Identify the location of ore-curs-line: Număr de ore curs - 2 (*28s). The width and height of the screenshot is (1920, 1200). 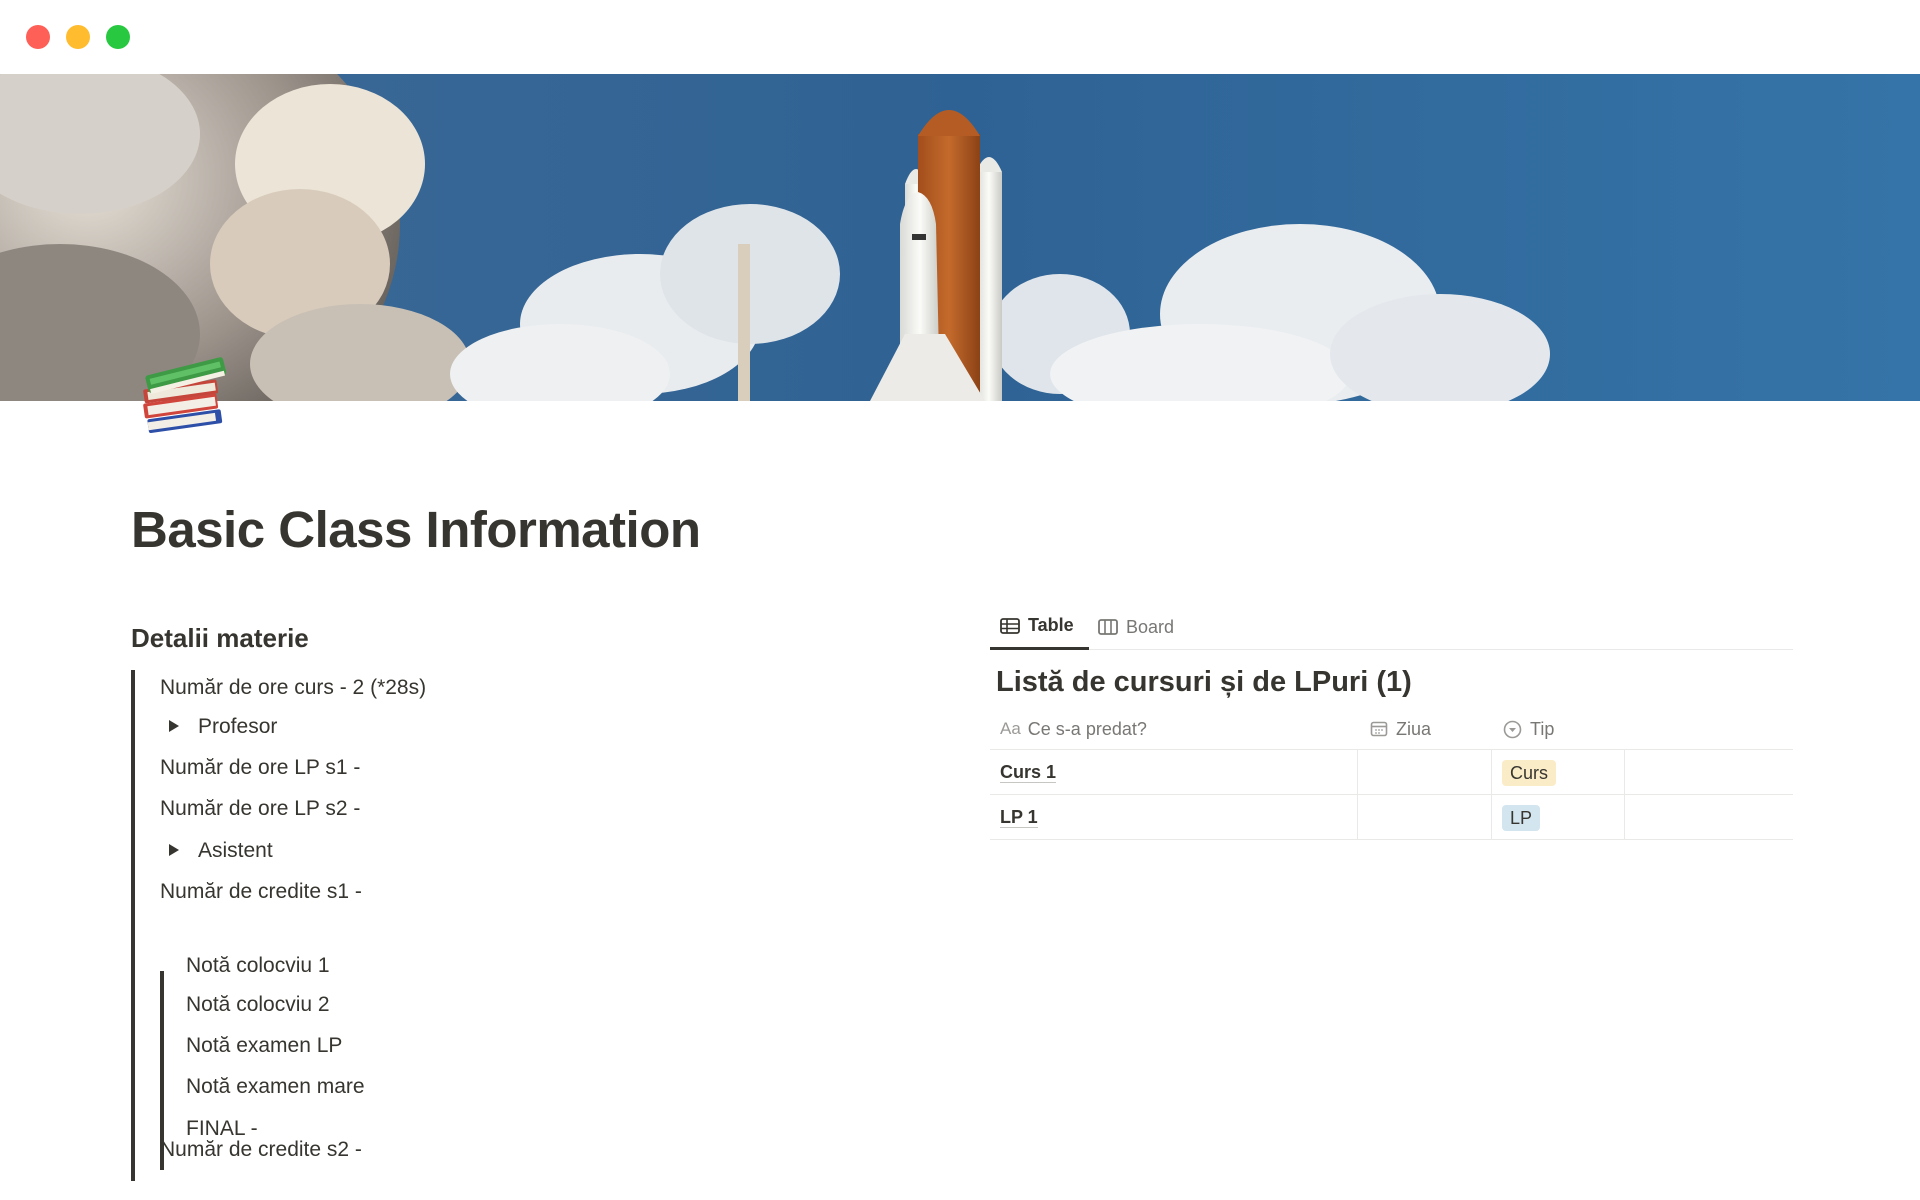
(293, 688).